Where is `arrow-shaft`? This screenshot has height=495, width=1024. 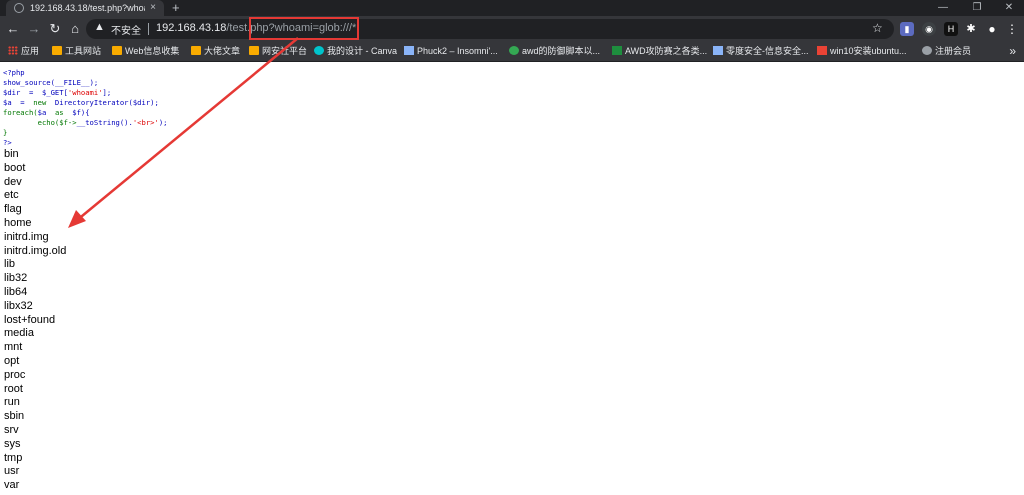
arrow-shaft is located at coordinates (187, 129).